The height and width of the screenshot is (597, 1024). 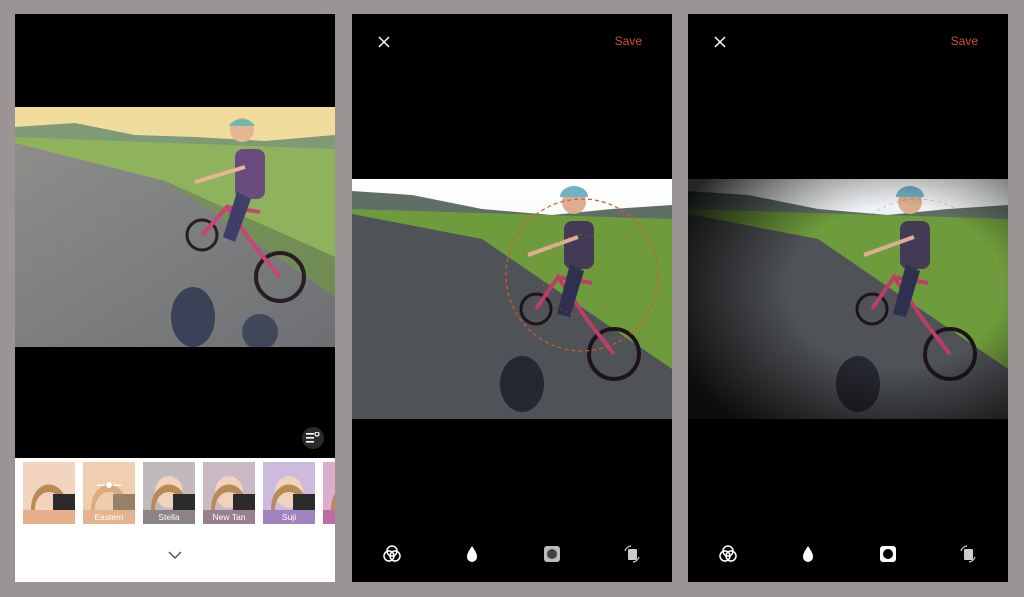 I want to click on adjust-button, so click(x=313, y=438).